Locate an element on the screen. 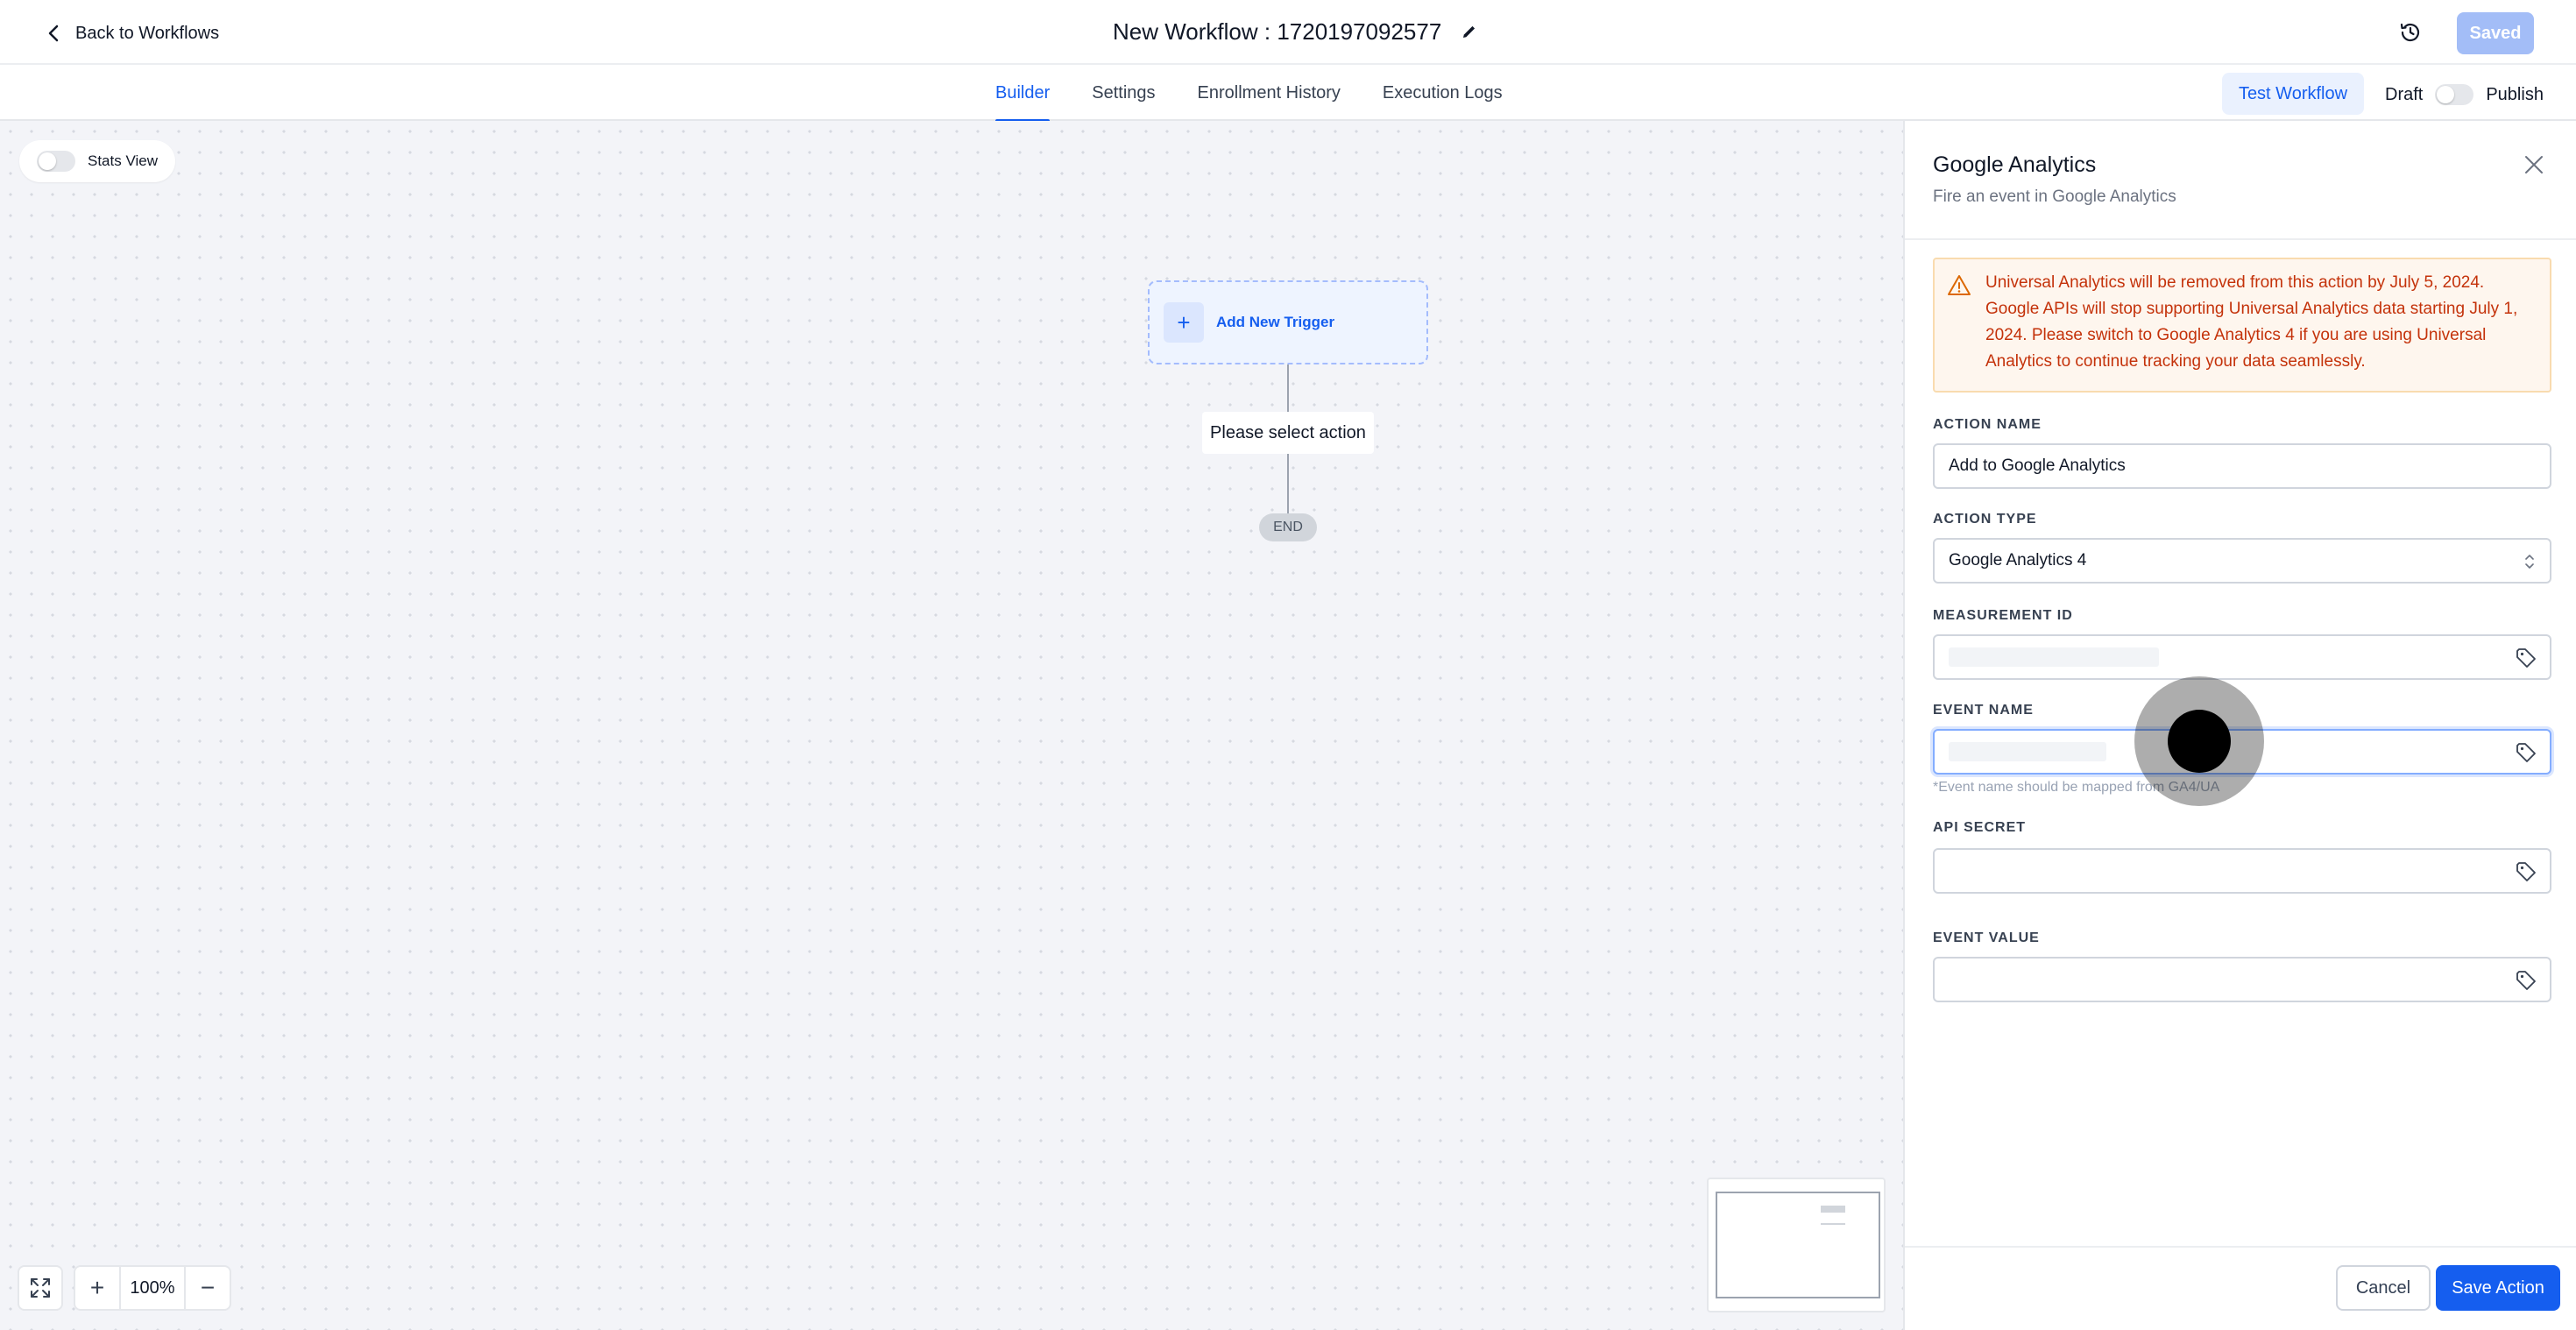 This screenshot has width=2576, height=1330. panel-footer-divider is located at coordinates (2240, 1247).